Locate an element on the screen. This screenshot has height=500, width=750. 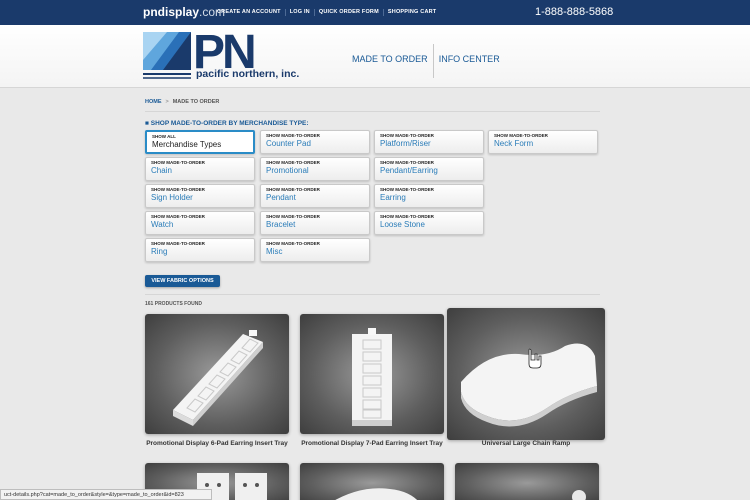
merch-button-chain: SHOW MADE-TO-ORDER Chain is located at coordinates (200, 169).